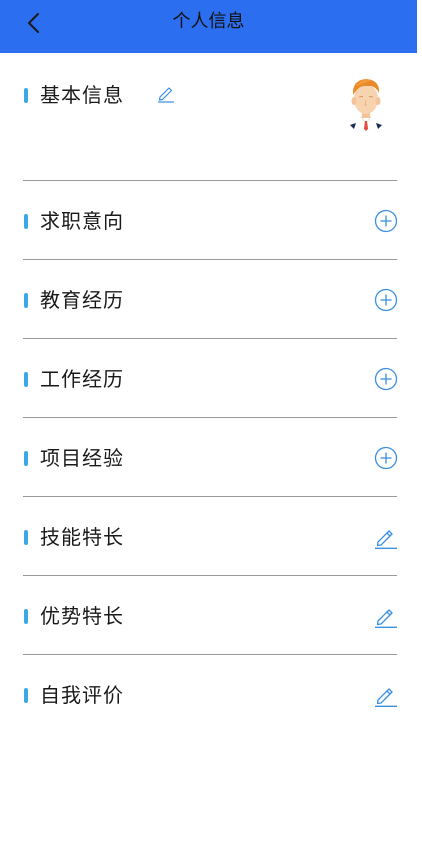 This screenshot has height=853, width=422. What do you see at coordinates (208, 457) in the screenshot?
I see `section-row-project-experience: 项目经验` at bounding box center [208, 457].